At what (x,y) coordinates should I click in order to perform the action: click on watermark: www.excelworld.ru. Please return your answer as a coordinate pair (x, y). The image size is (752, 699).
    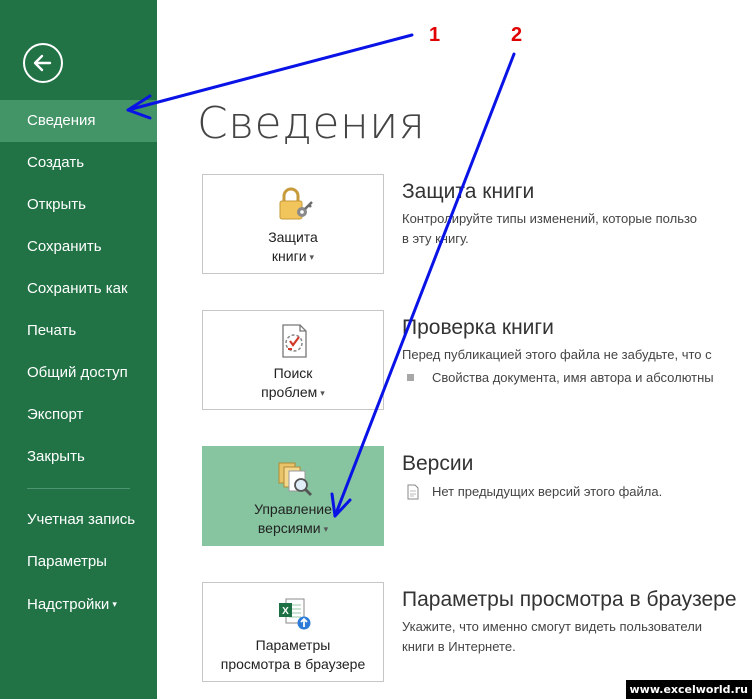
    Looking at the image, I should click on (688, 689).